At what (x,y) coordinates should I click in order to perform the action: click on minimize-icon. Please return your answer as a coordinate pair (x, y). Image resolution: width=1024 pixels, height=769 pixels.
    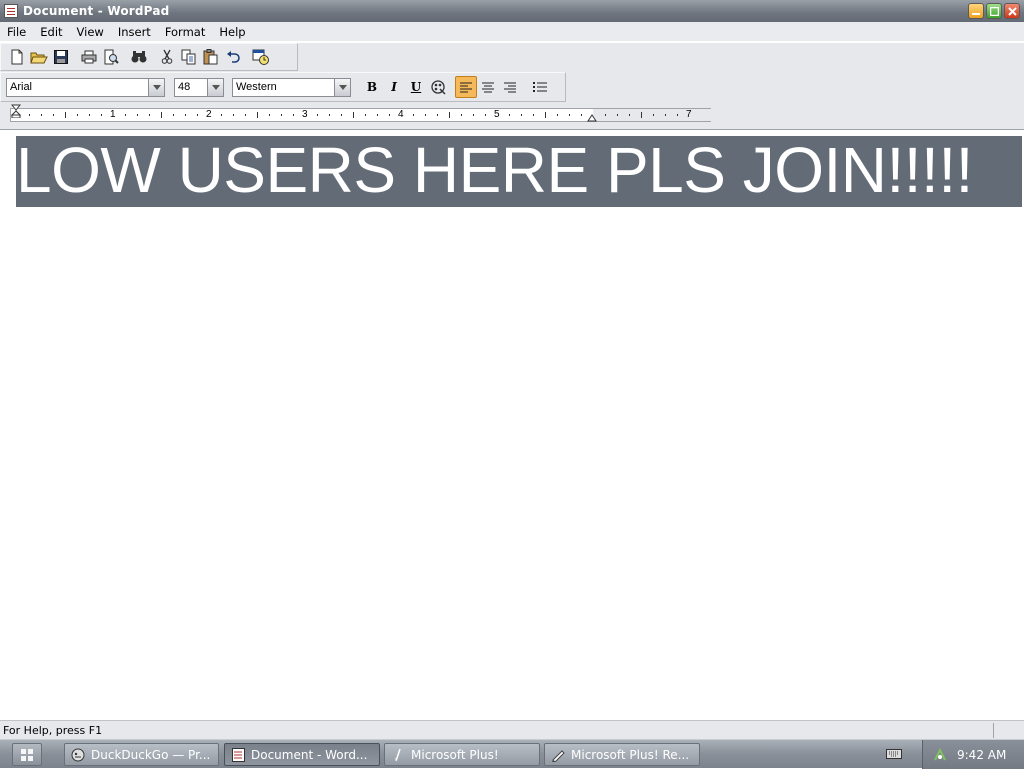
    Looking at the image, I should click on (976, 14).